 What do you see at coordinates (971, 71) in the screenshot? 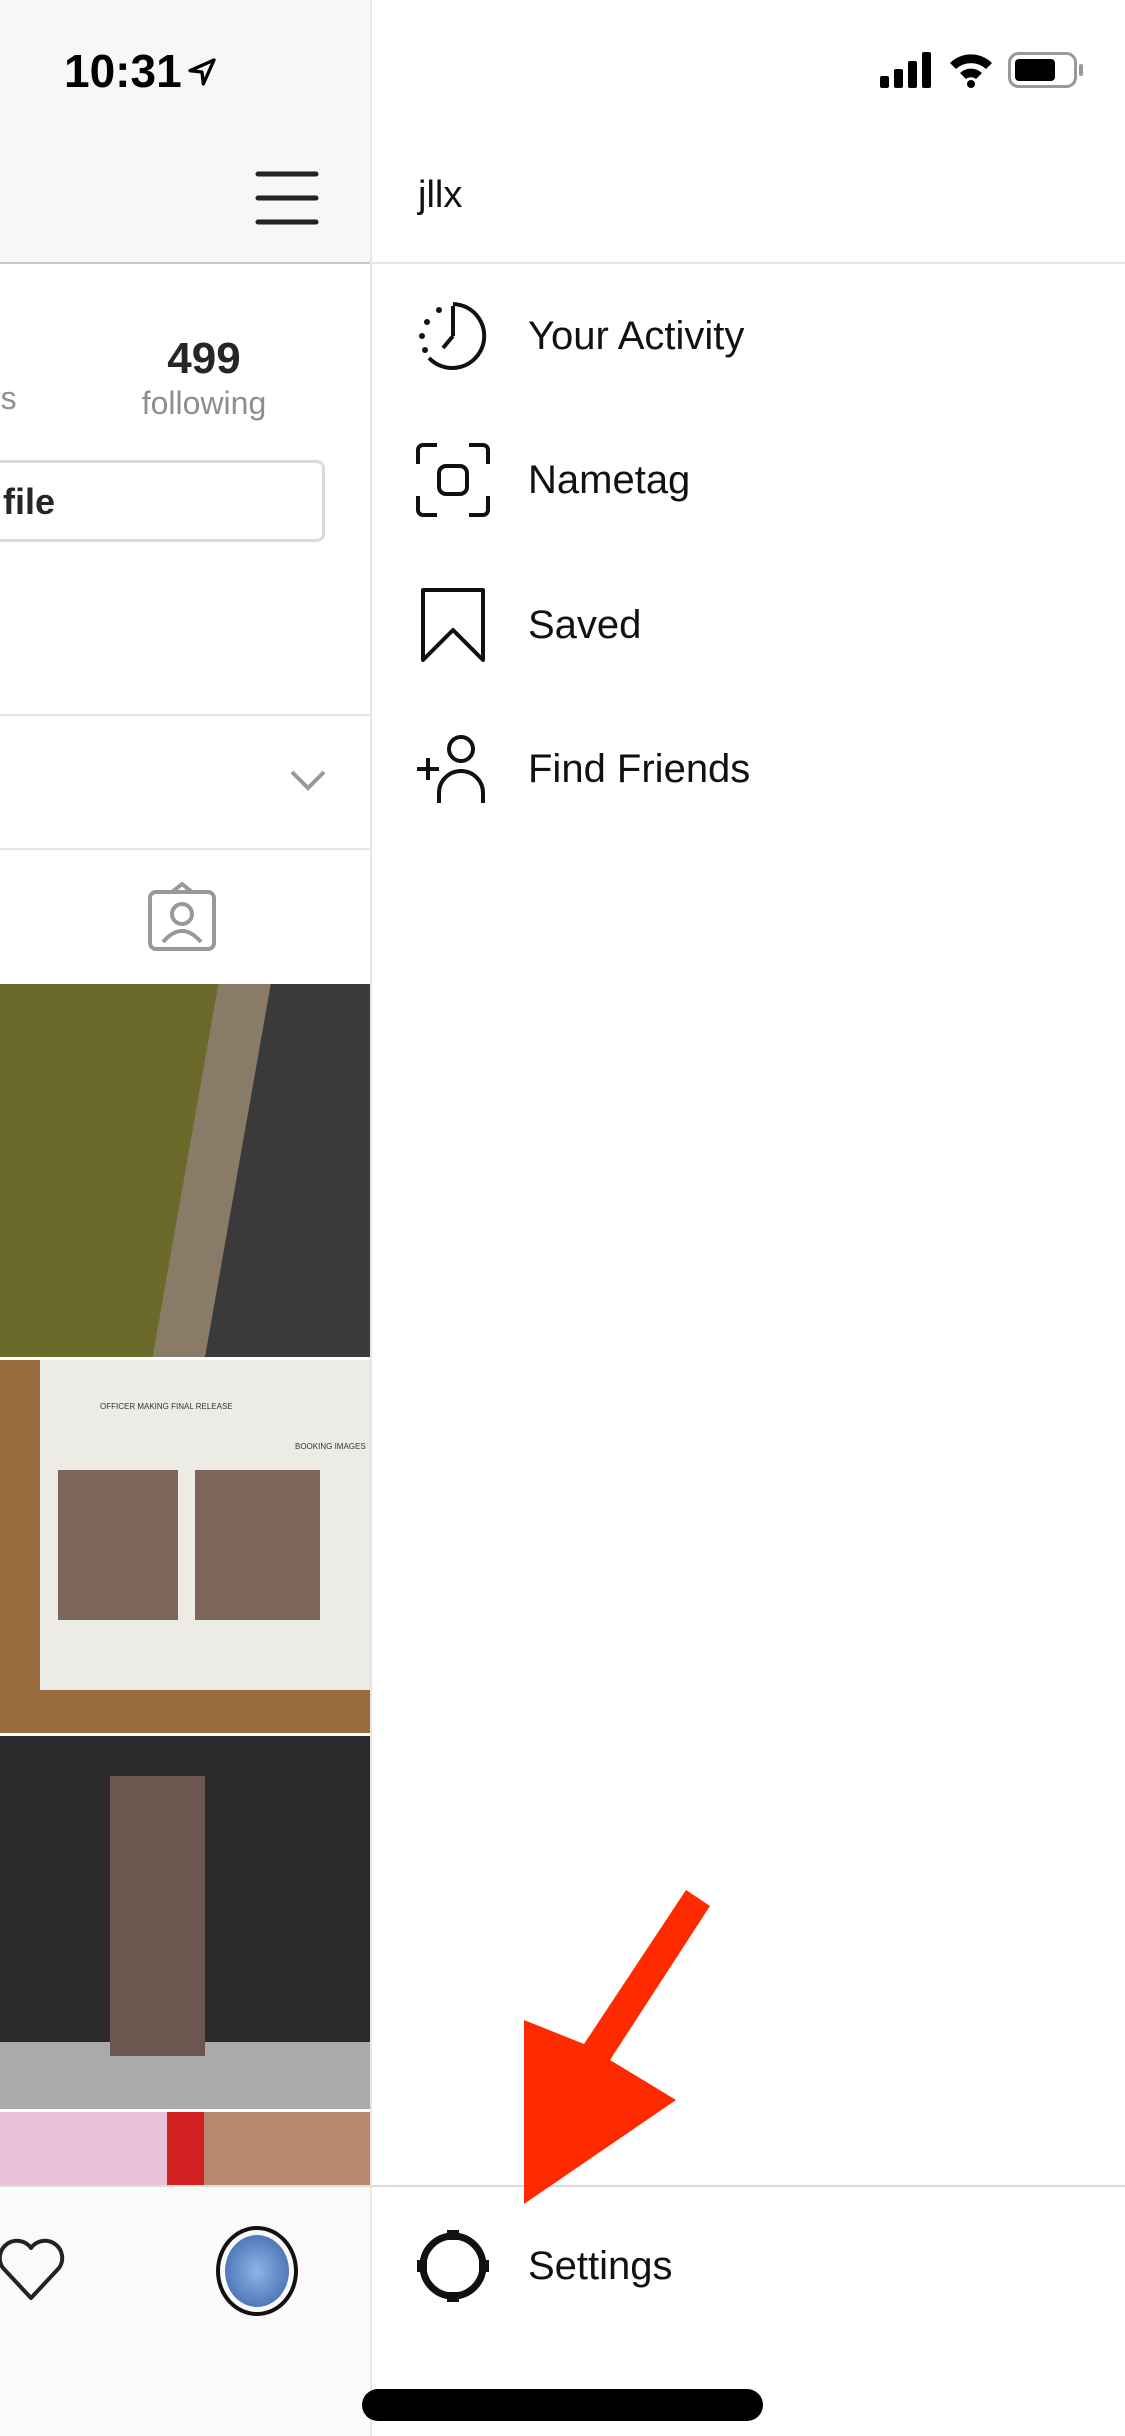
I see `wifi-icon` at bounding box center [971, 71].